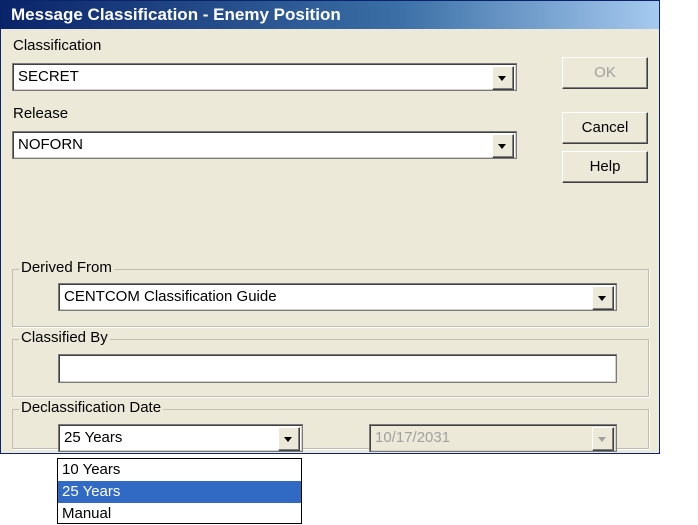 The width and height of the screenshot is (698, 525). I want to click on title-bar: Message Classification - Enemy Position, so click(330, 15).